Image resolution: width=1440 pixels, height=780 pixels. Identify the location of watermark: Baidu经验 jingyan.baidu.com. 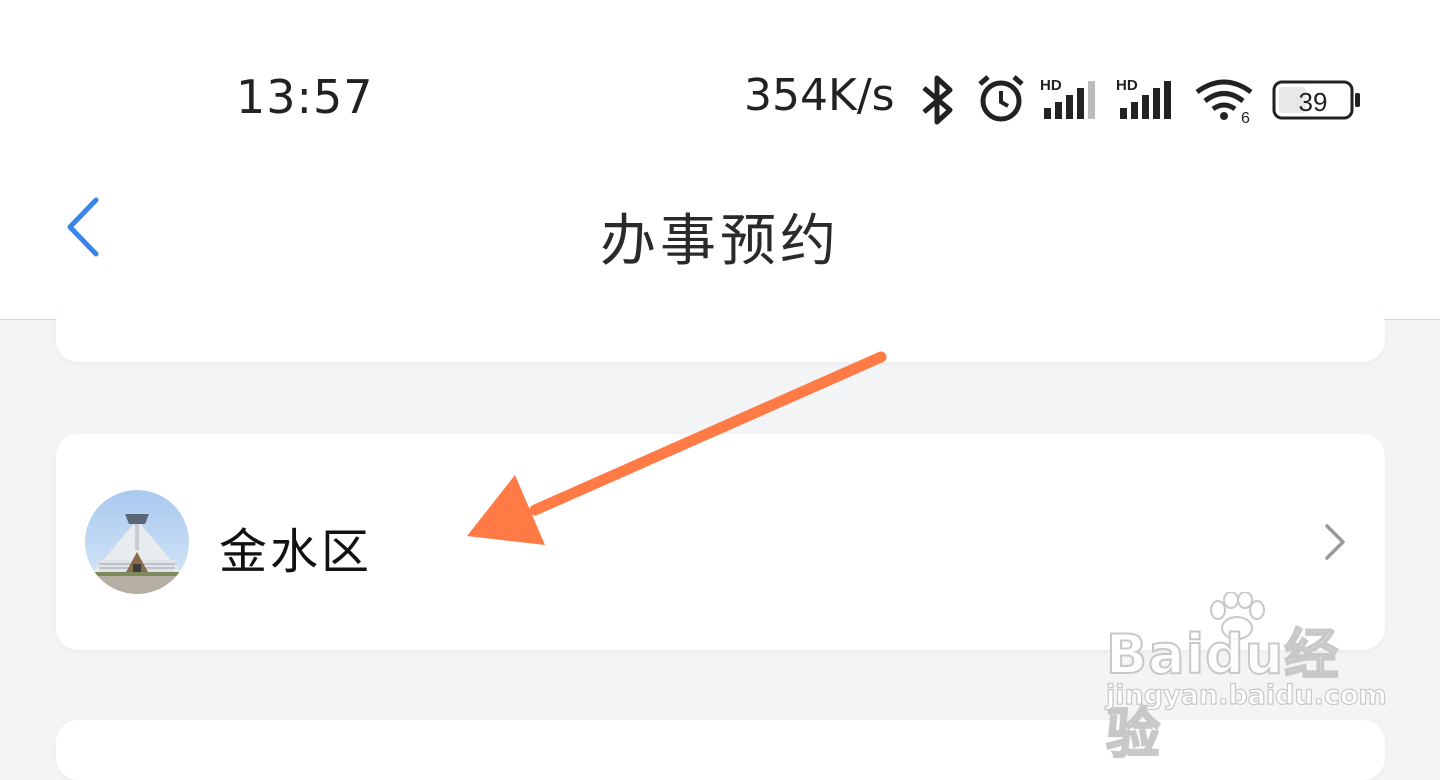
(1243, 679).